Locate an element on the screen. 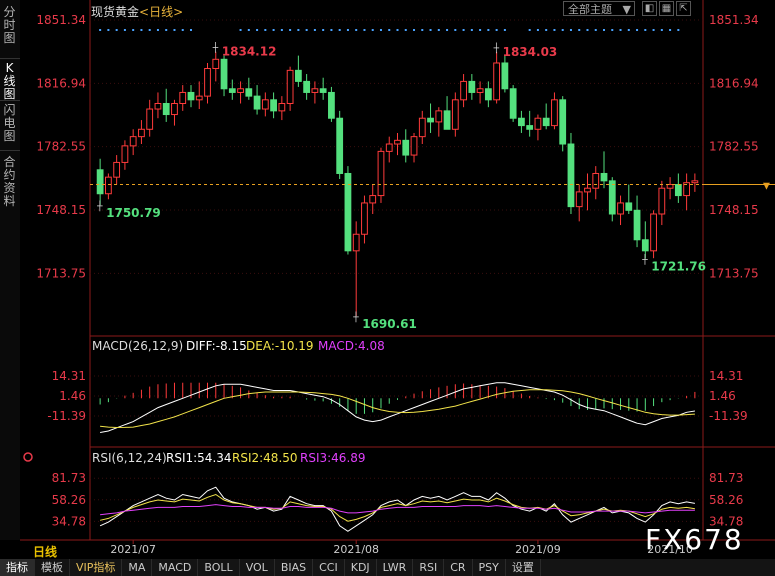 This screenshot has height=576, width=775. price-axis-label-left: 1816.94 is located at coordinates (61, 83).